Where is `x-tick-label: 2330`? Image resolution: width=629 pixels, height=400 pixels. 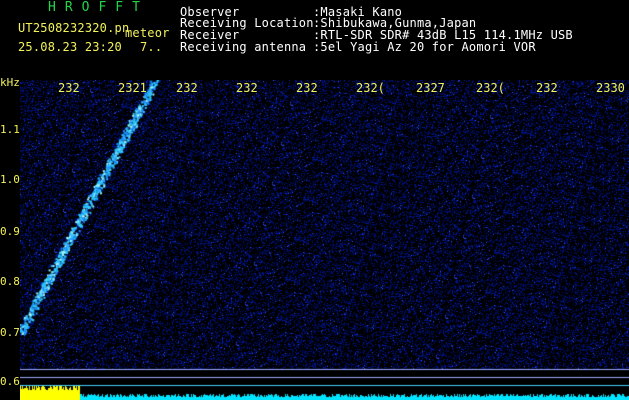
x-tick-label: 2330 is located at coordinates (610, 88).